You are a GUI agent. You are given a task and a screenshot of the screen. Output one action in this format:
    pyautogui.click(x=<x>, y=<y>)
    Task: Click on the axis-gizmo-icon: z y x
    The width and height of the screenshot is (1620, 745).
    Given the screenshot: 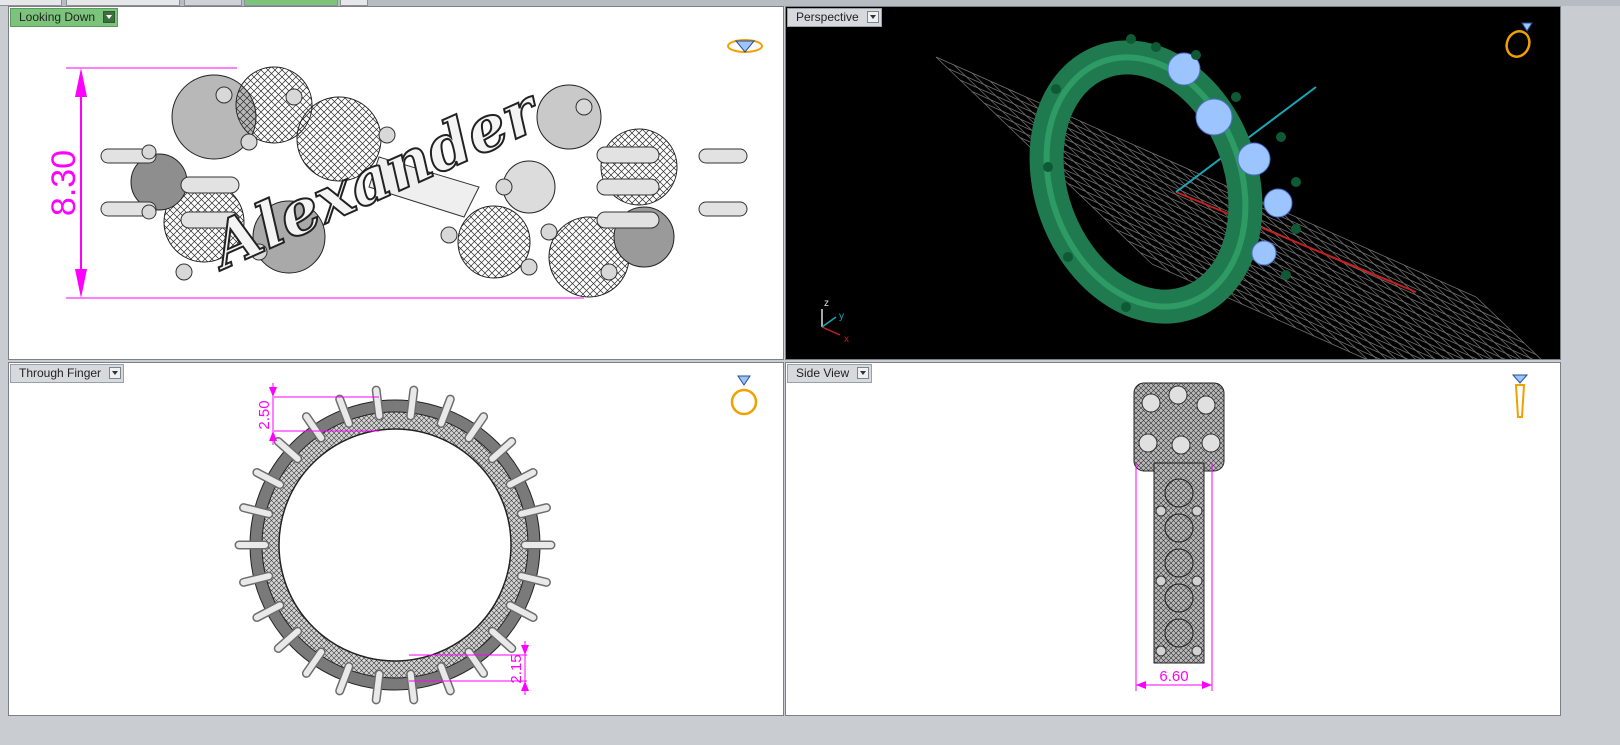 What is the action you would take?
    pyautogui.click(x=835, y=321)
    